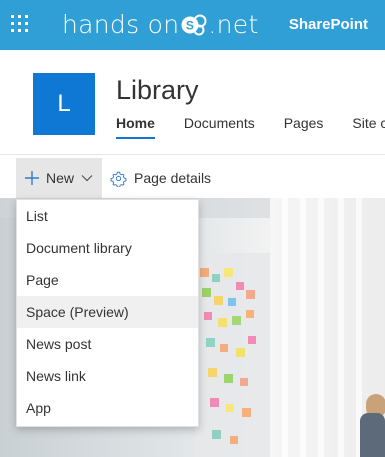 This screenshot has height=457, width=385. Describe the element at coordinates (107, 216) in the screenshot. I see `menu-item-list: List` at that location.